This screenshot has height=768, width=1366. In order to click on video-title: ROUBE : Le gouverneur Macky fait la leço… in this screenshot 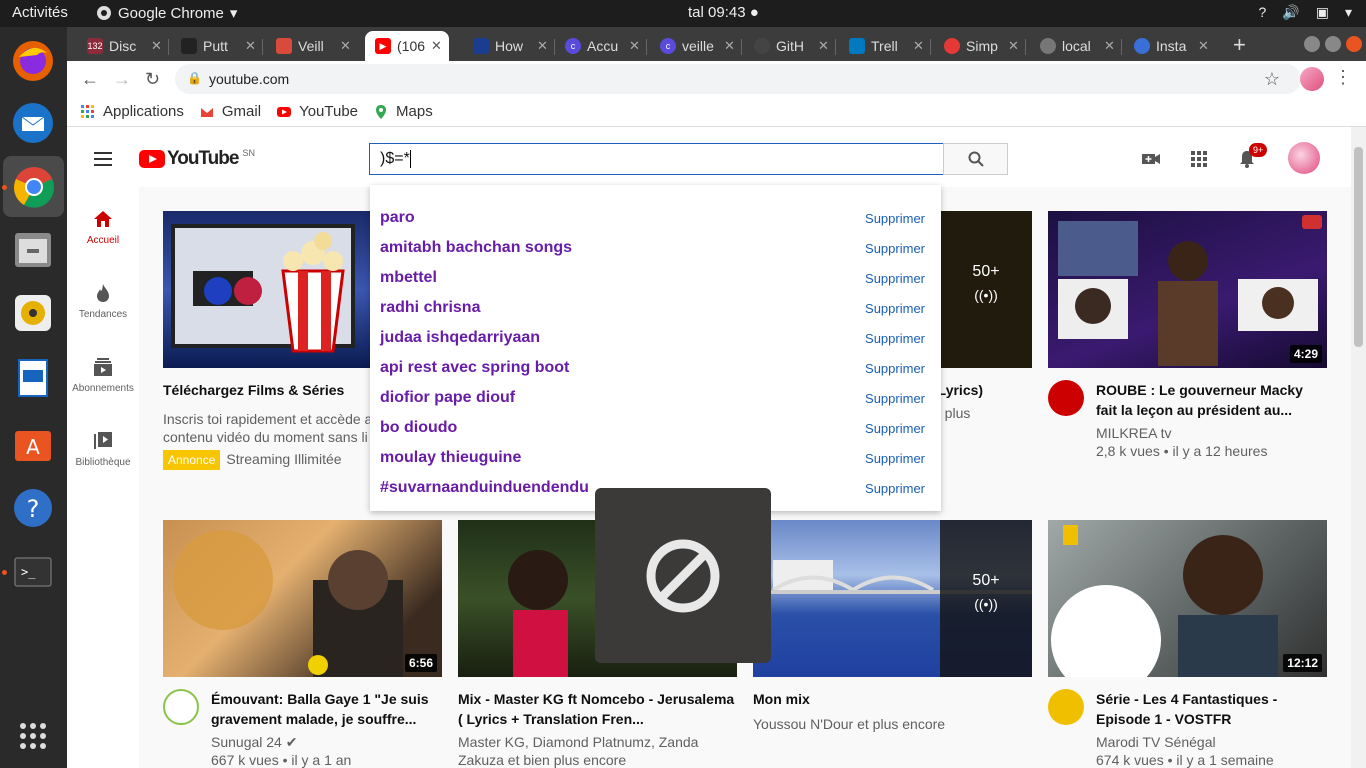, I will do `click(1211, 400)`.